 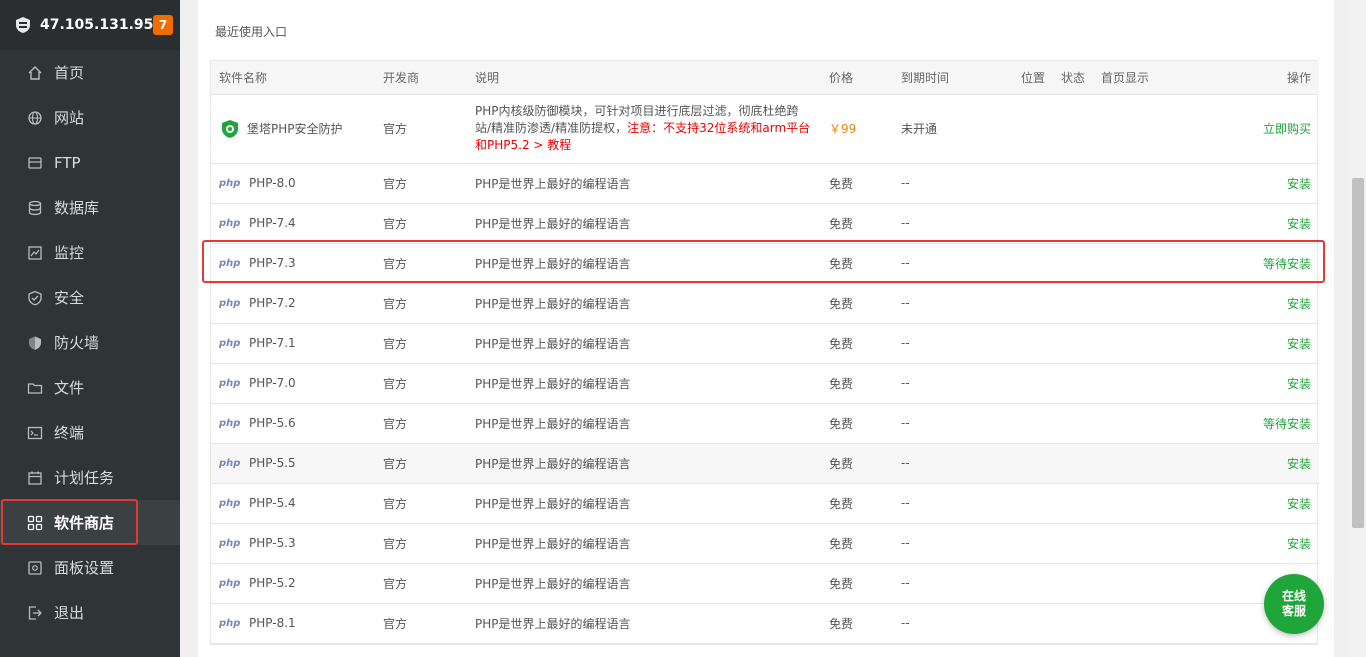 I want to click on software-name: PHP-8.0, so click(x=272, y=183).